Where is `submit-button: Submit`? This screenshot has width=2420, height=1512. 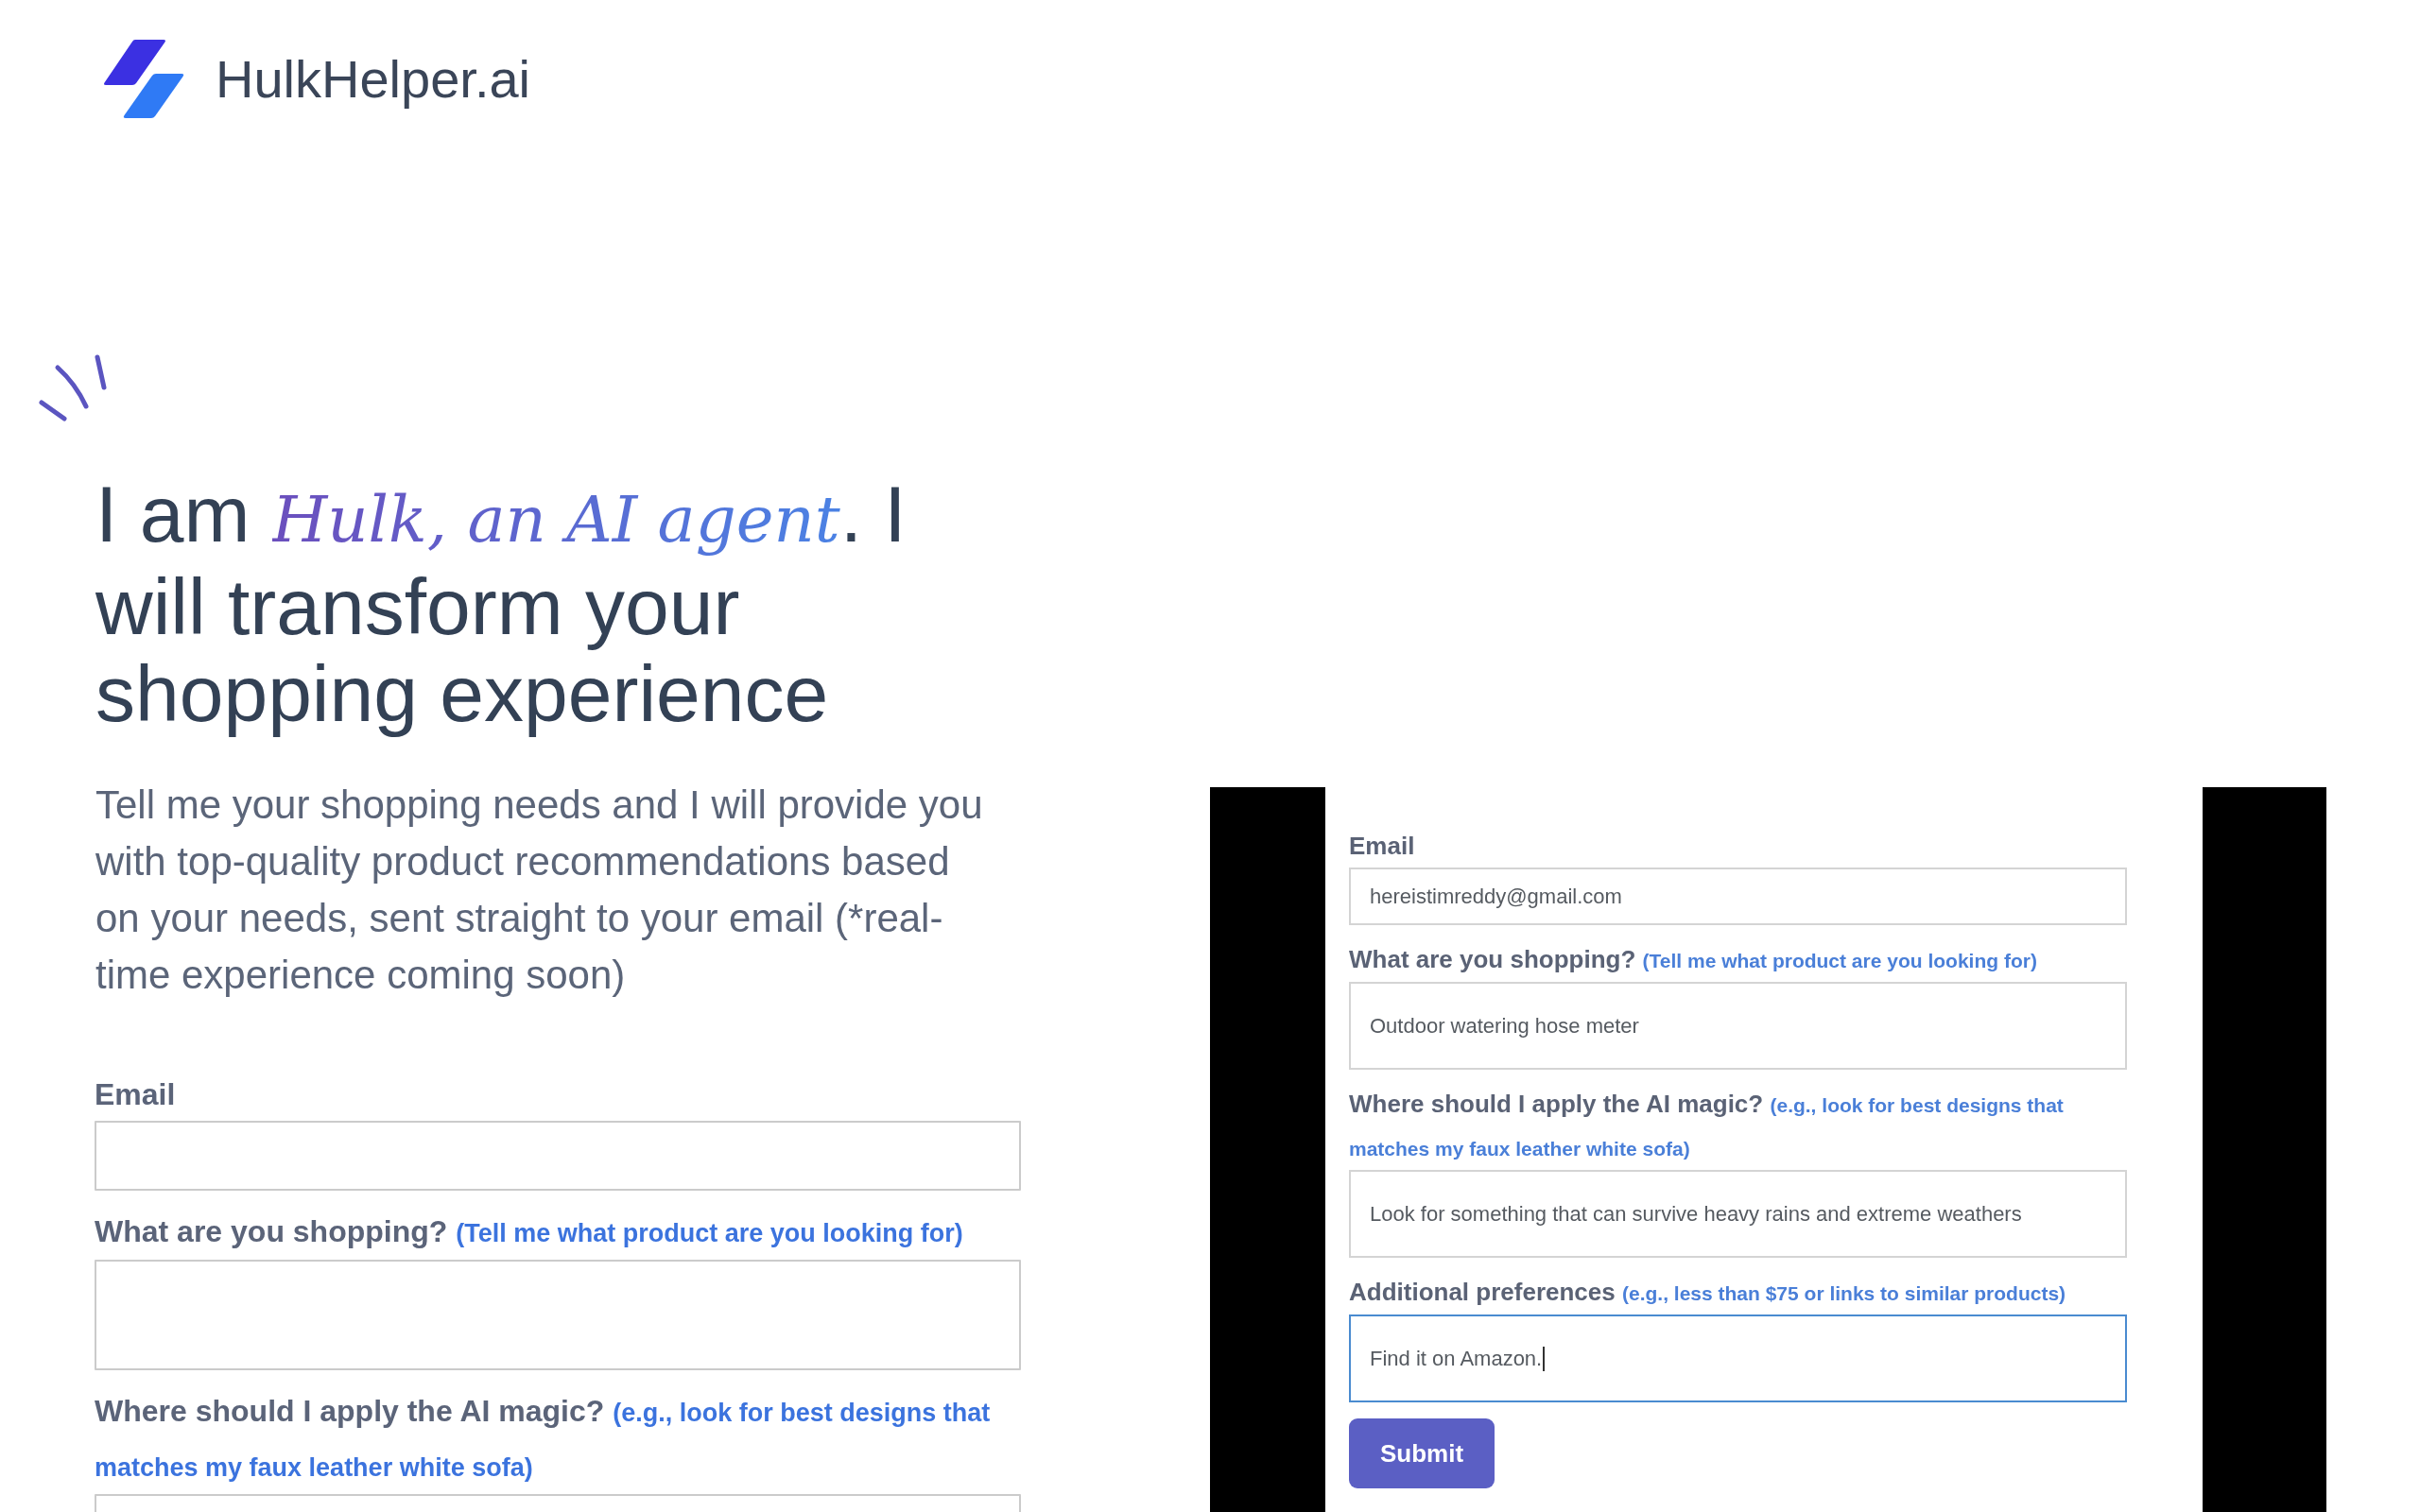
submit-button: Submit is located at coordinates (1422, 1453).